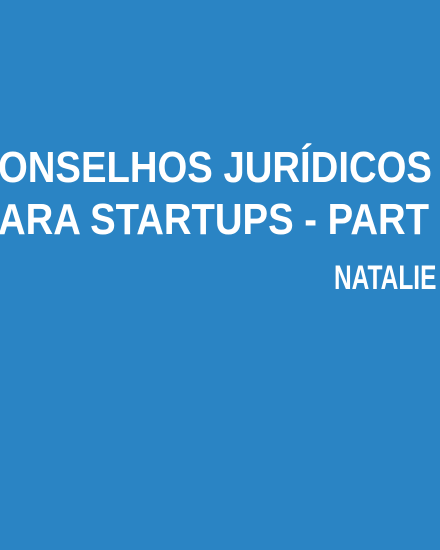 This screenshot has height=550, width=440. Describe the element at coordinates (216, 167) in the screenshot. I see `title-line-1: ONSELHOS JURÍDICOS` at that location.